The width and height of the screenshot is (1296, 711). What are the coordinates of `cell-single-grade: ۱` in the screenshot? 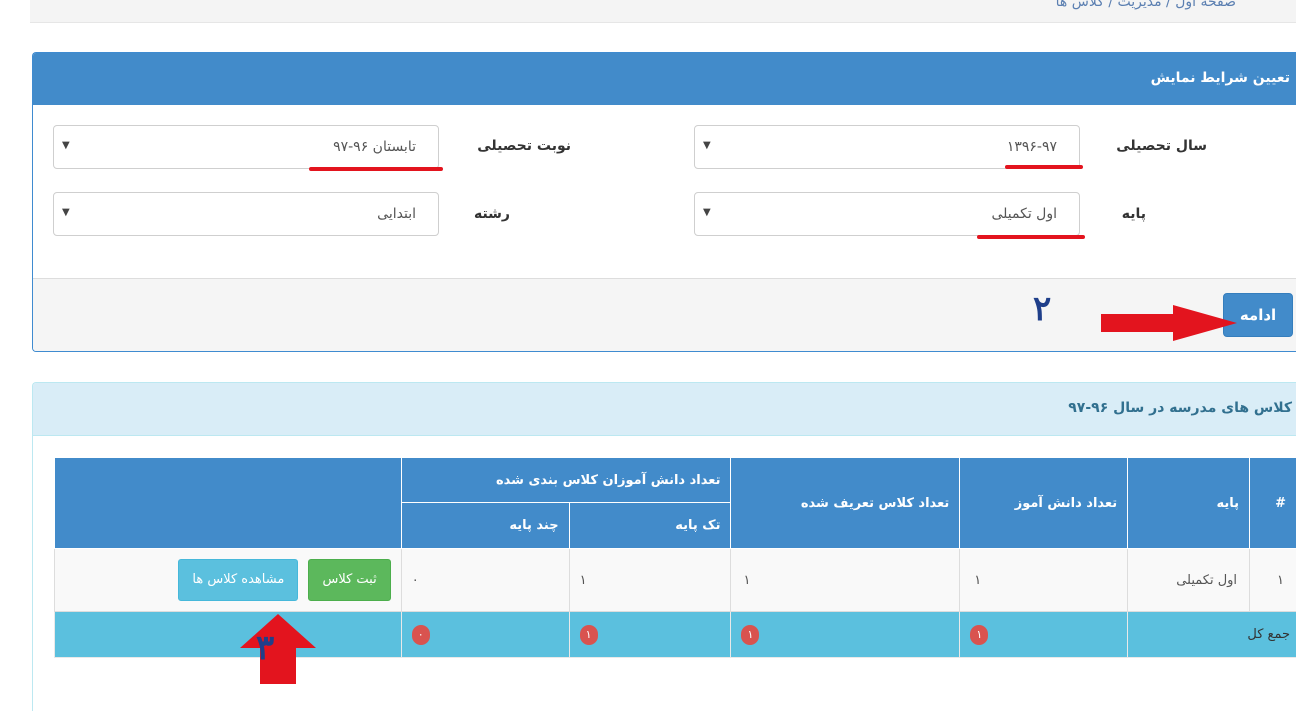 It's located at (650, 580).